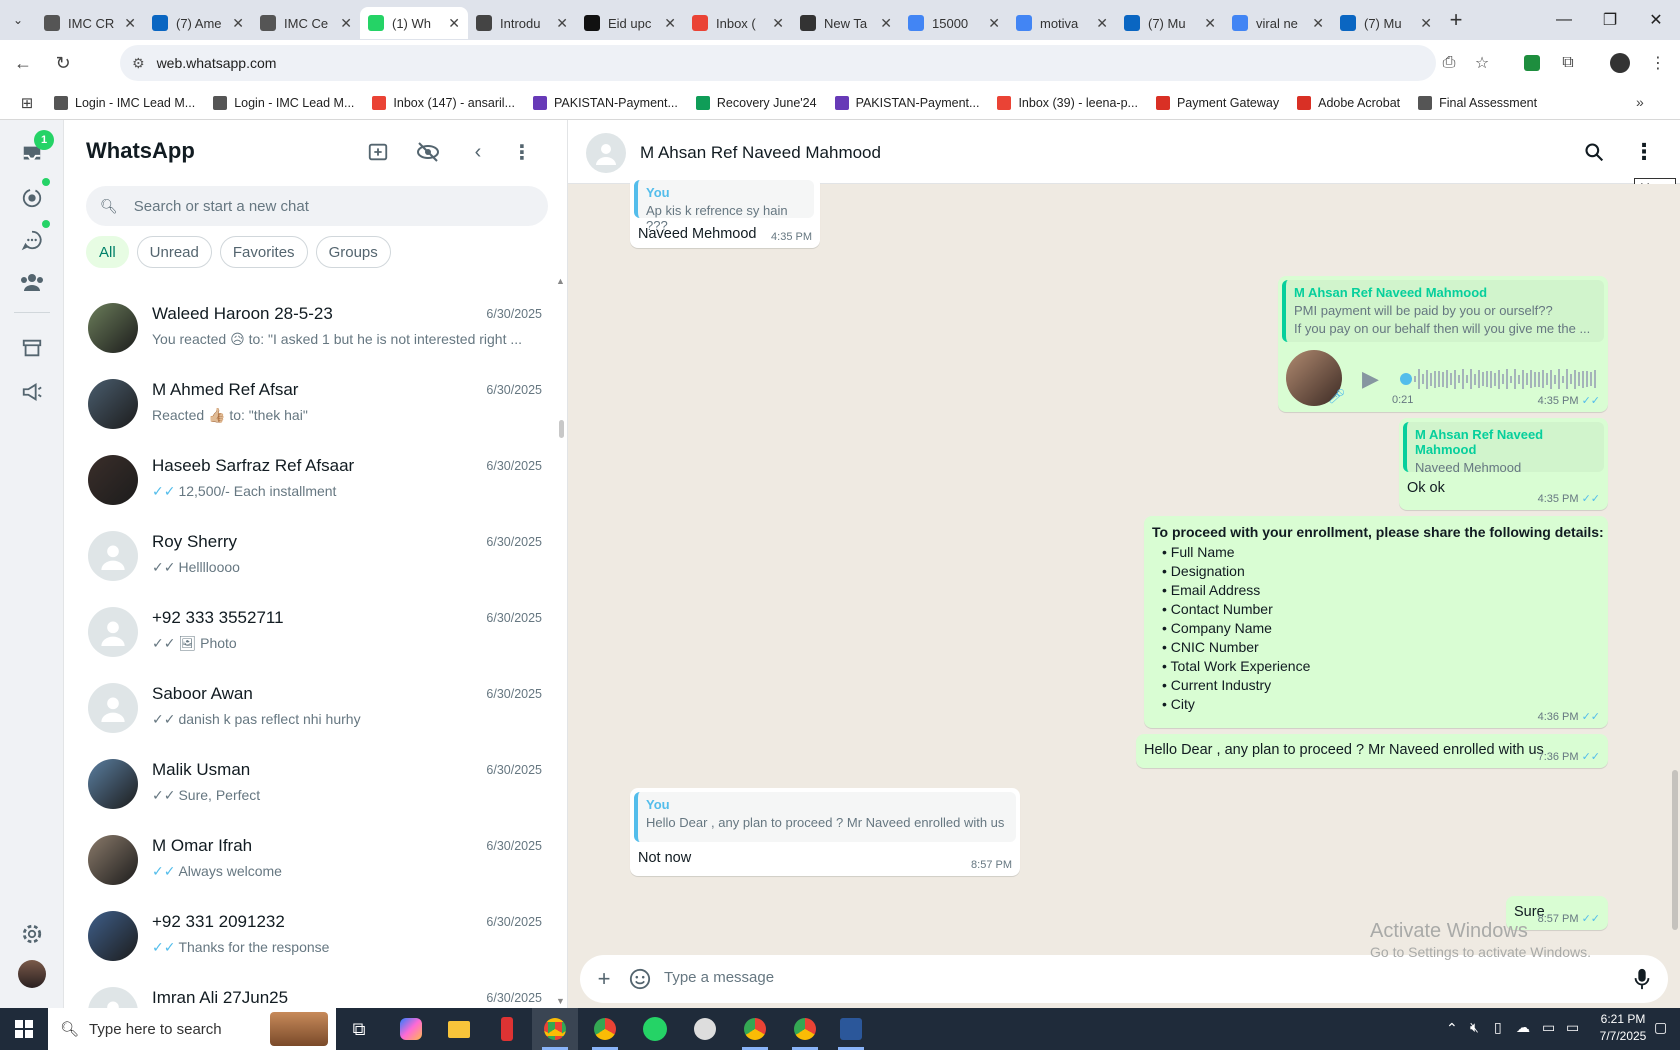  Describe the element at coordinates (630, 23) in the screenshot. I see `browser-tab: Eid upc ✕` at that location.